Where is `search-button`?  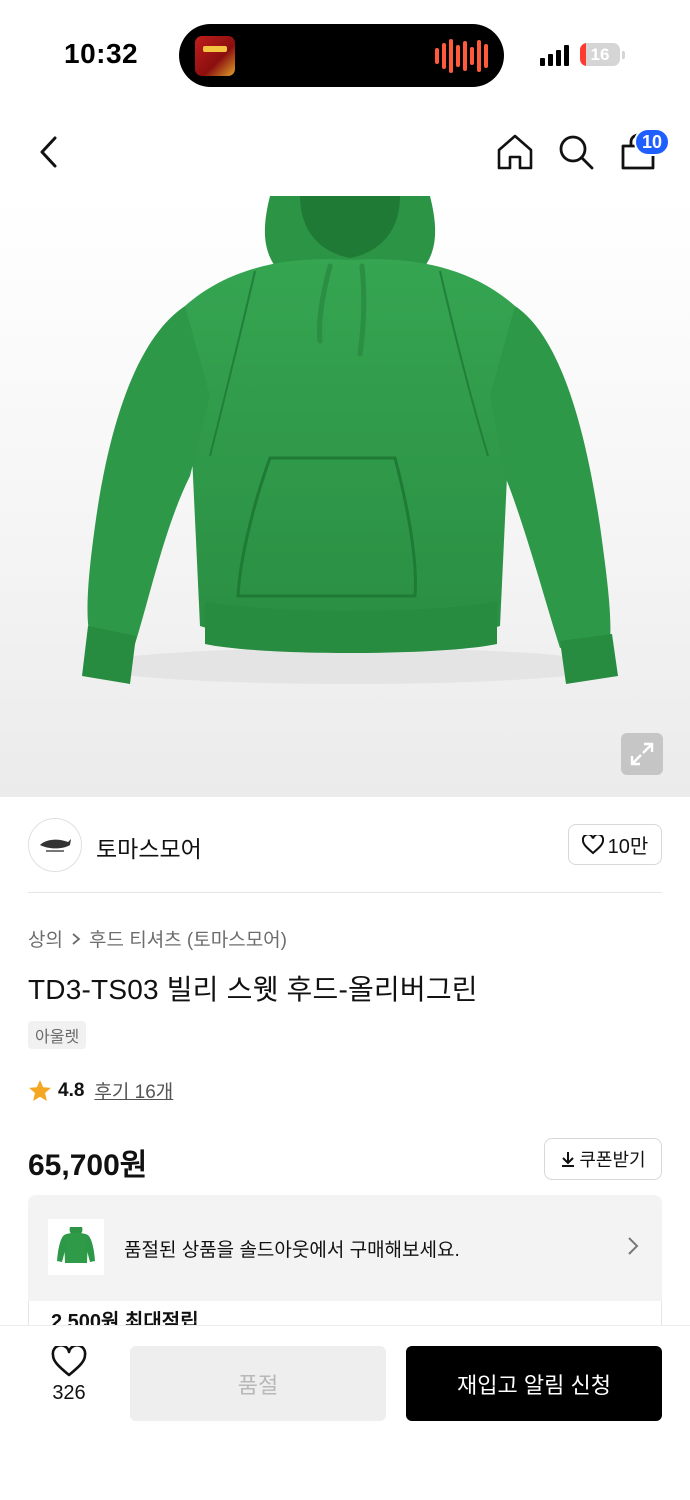 search-button is located at coordinates (576, 152).